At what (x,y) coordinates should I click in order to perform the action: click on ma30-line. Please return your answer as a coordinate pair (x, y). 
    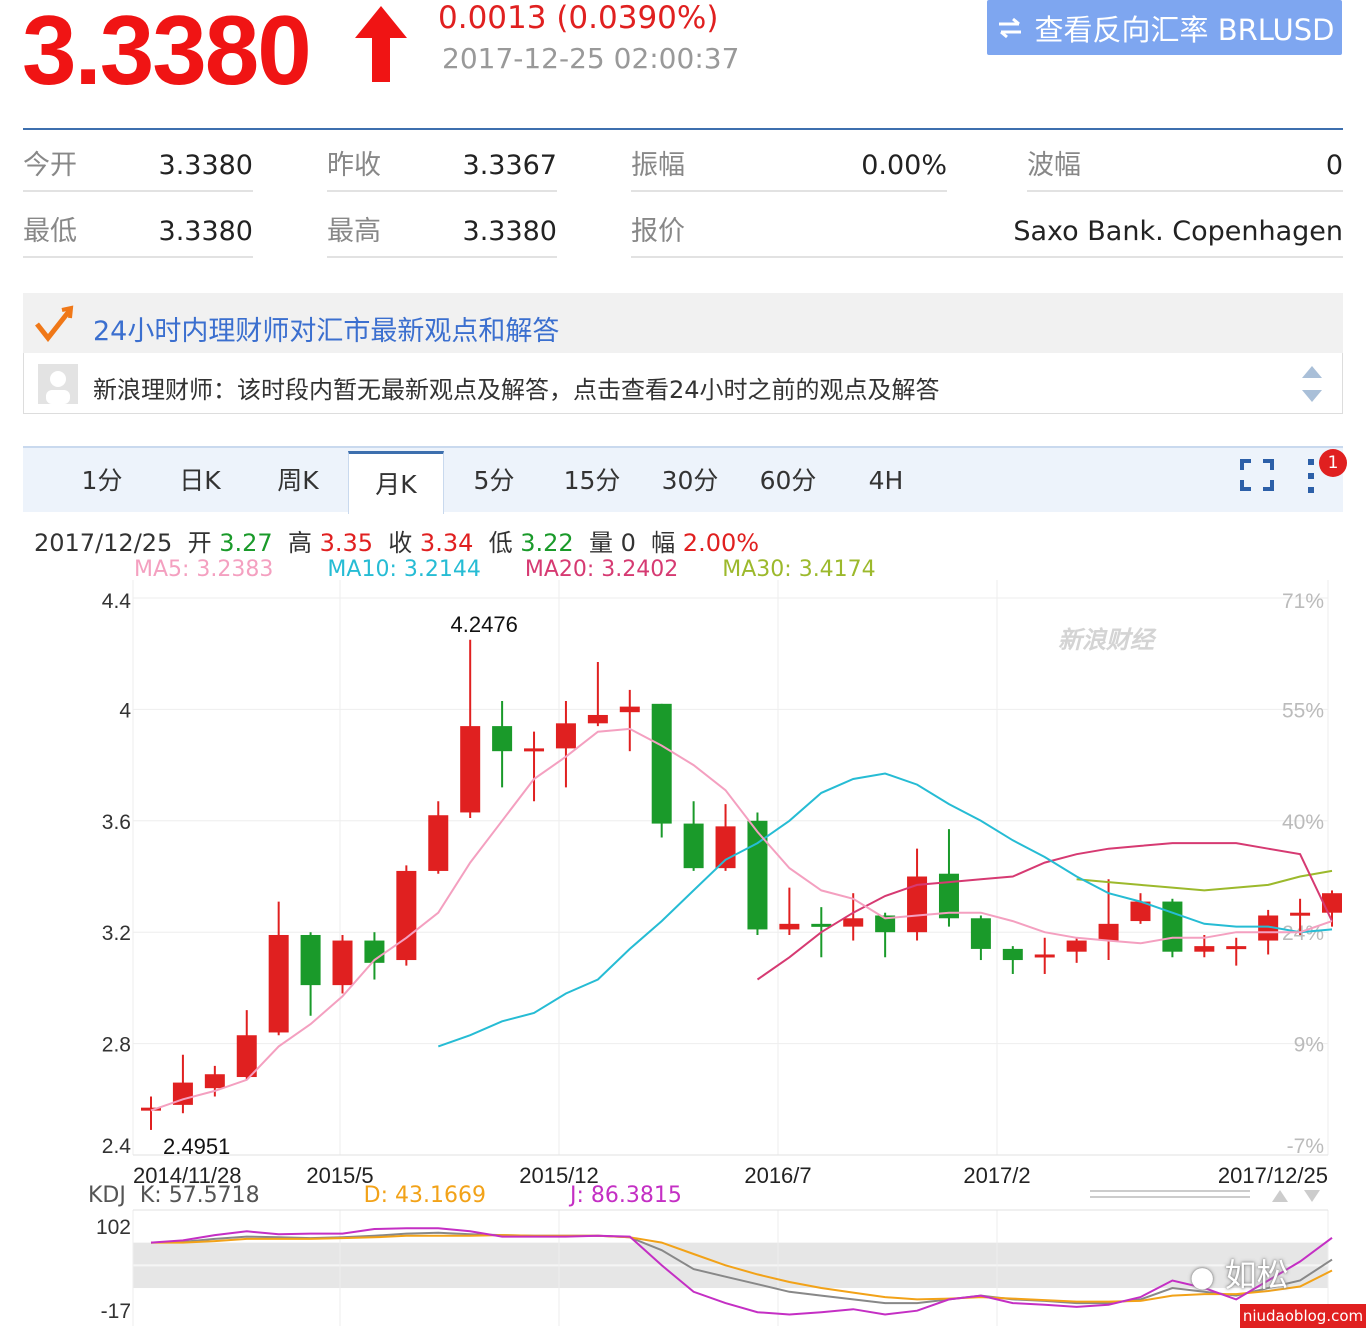
    Looking at the image, I should click on (1204, 880).